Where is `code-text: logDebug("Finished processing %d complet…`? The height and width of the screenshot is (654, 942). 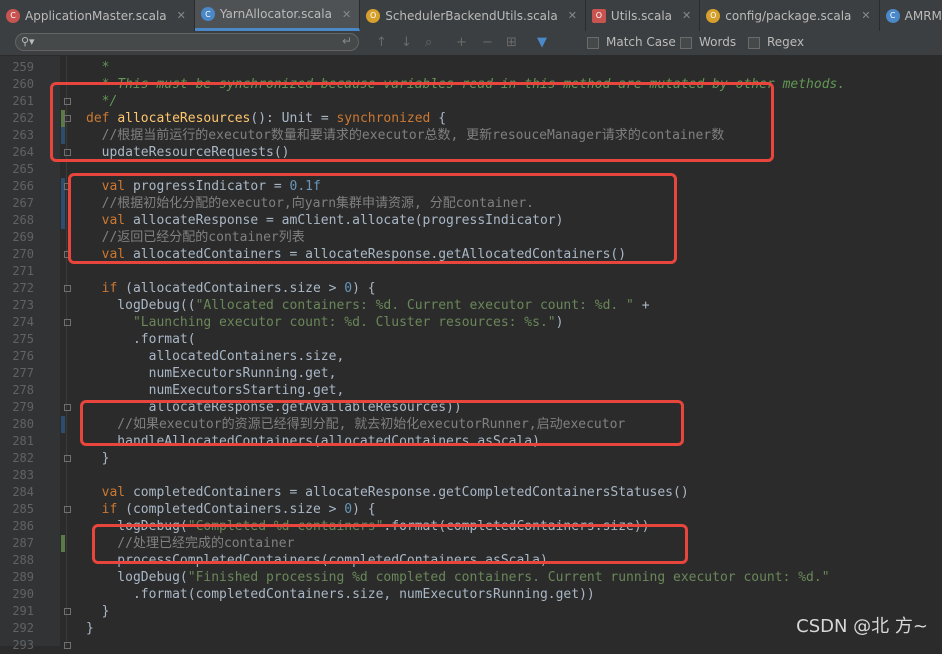 code-text: logDebug("Finished processing %d complet… is located at coordinates (458, 577).